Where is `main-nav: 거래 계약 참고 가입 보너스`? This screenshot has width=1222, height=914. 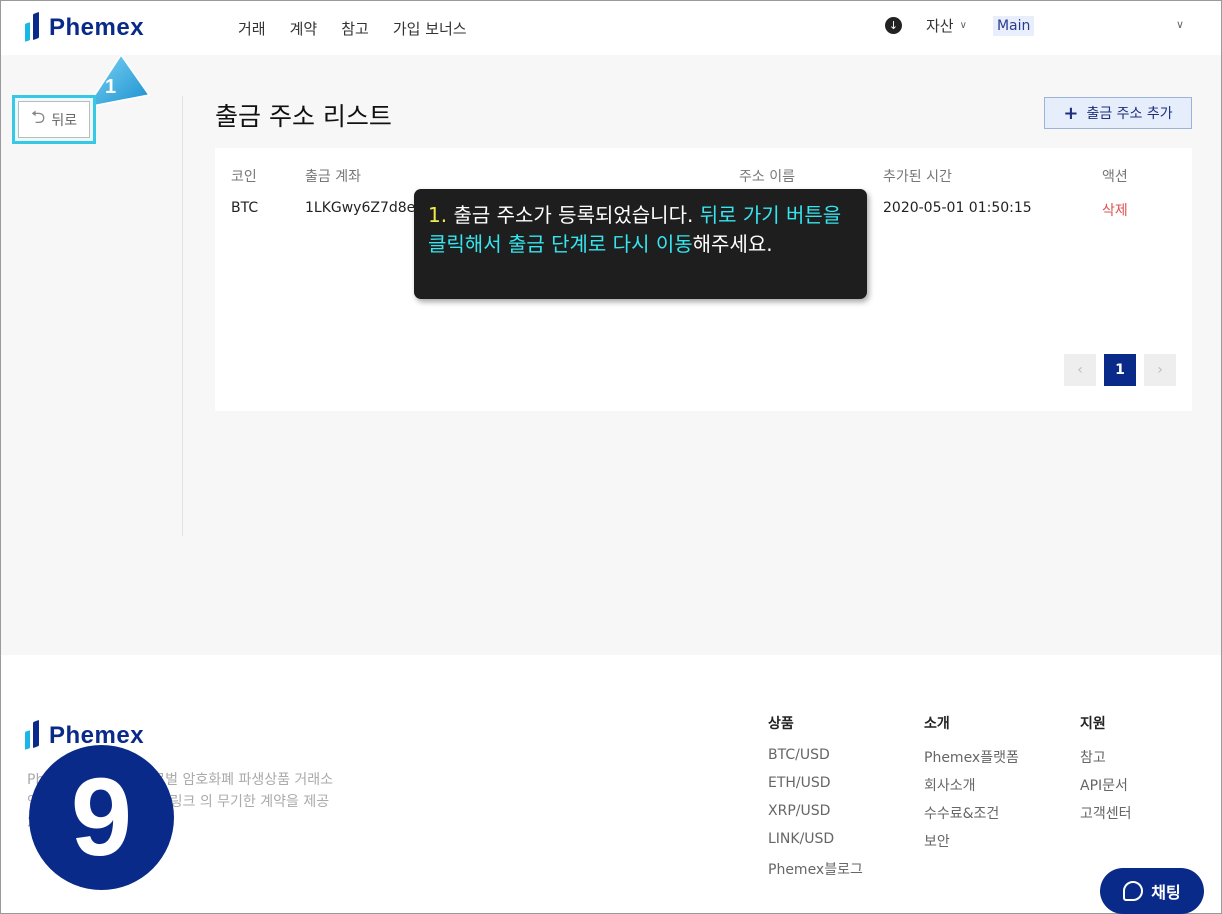
main-nav: 거래 계약 참고 가입 보너스 is located at coordinates (352, 28).